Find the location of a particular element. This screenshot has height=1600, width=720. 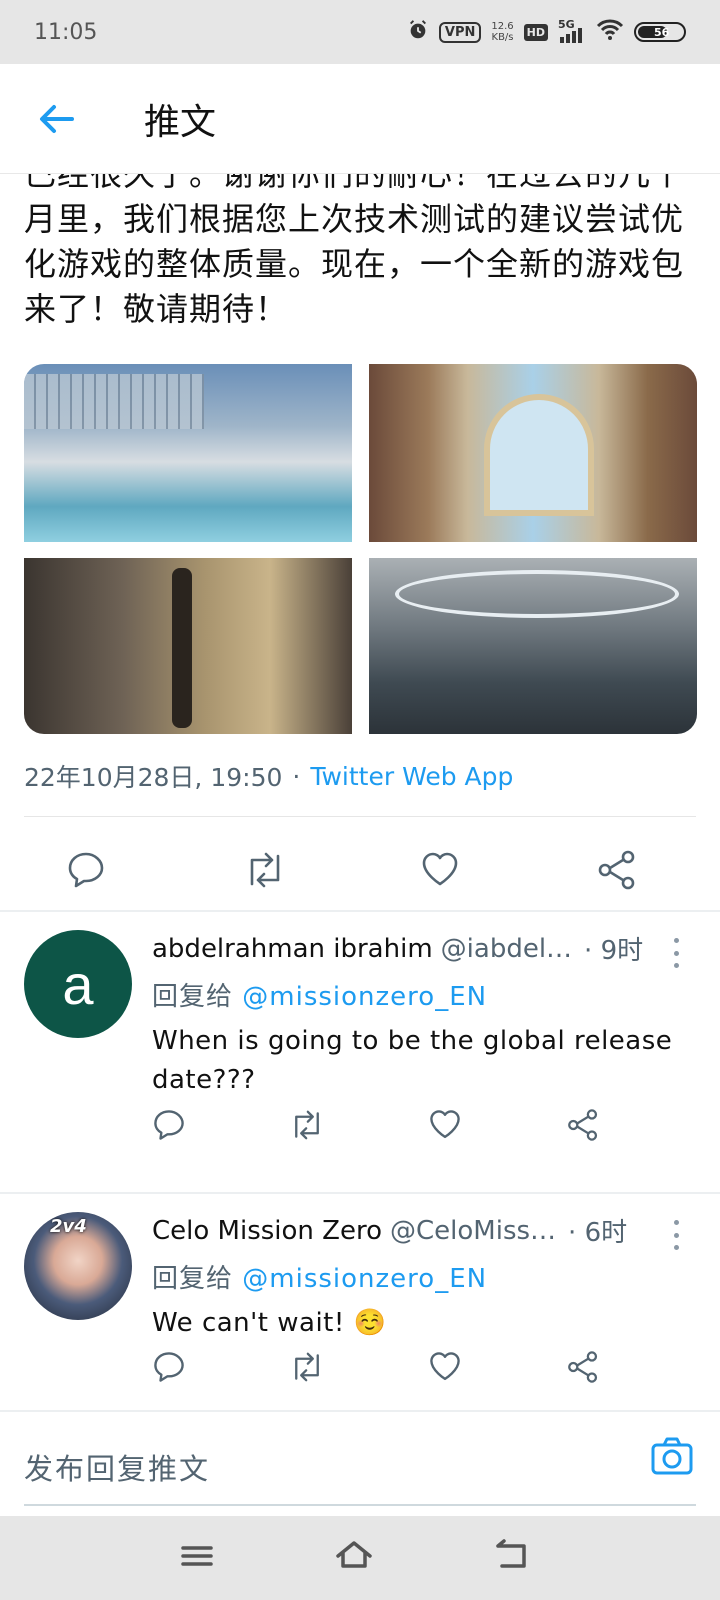

tweet-image-pool is located at coordinates (188, 453).